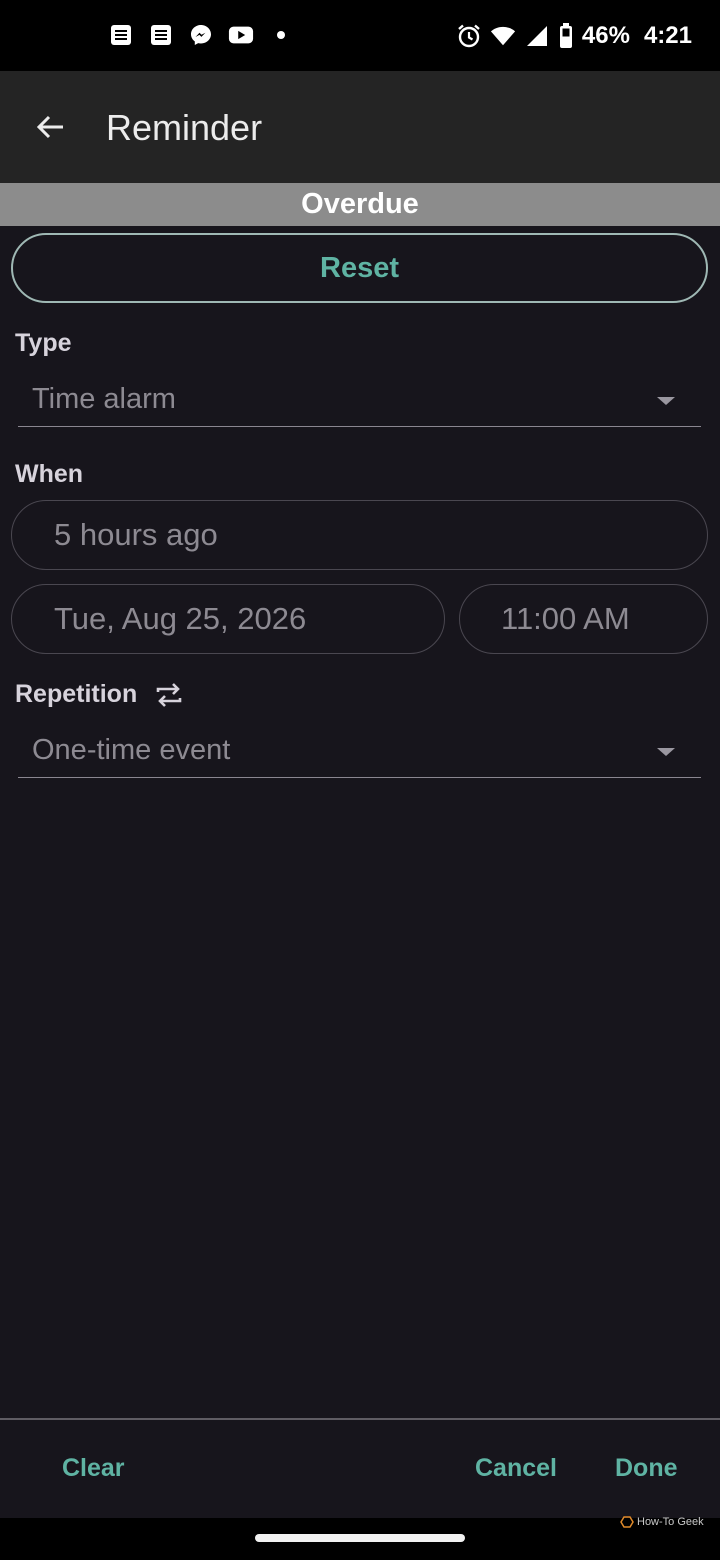 The image size is (720, 1560). Describe the element at coordinates (627, 1522) in the screenshot. I see `howtogeek-logo-icon` at that location.